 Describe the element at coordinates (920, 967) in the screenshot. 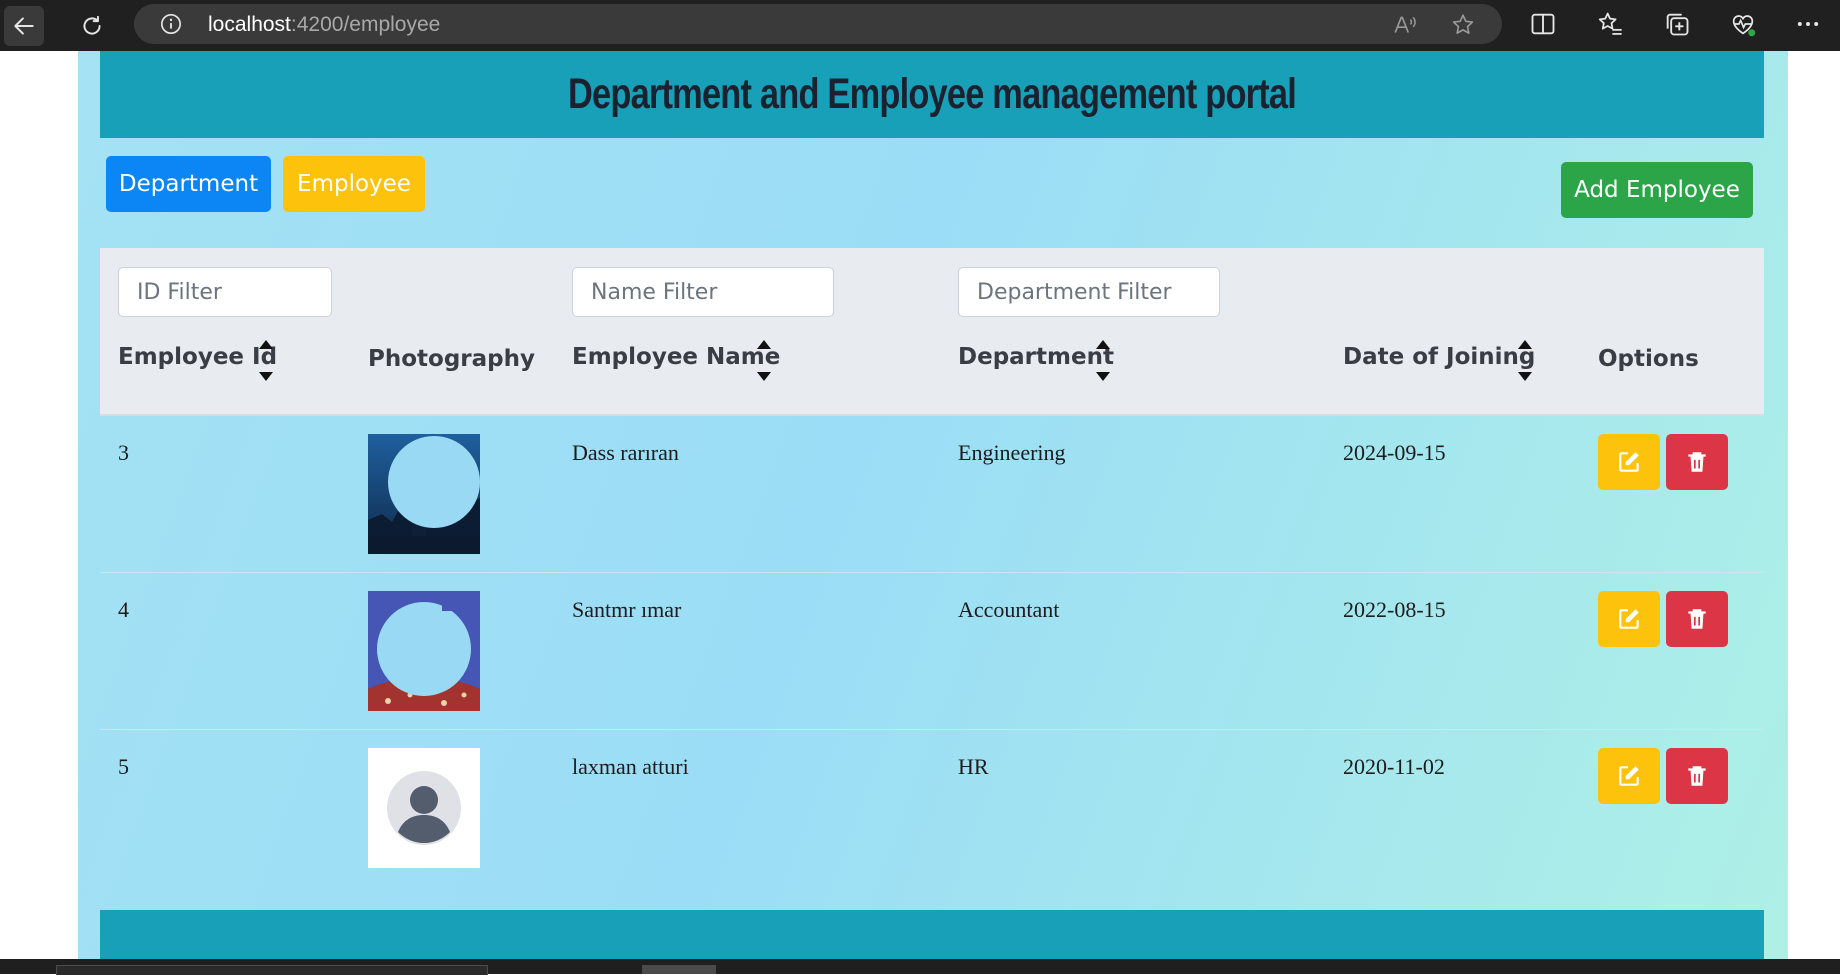

I see `os-taskbar` at that location.